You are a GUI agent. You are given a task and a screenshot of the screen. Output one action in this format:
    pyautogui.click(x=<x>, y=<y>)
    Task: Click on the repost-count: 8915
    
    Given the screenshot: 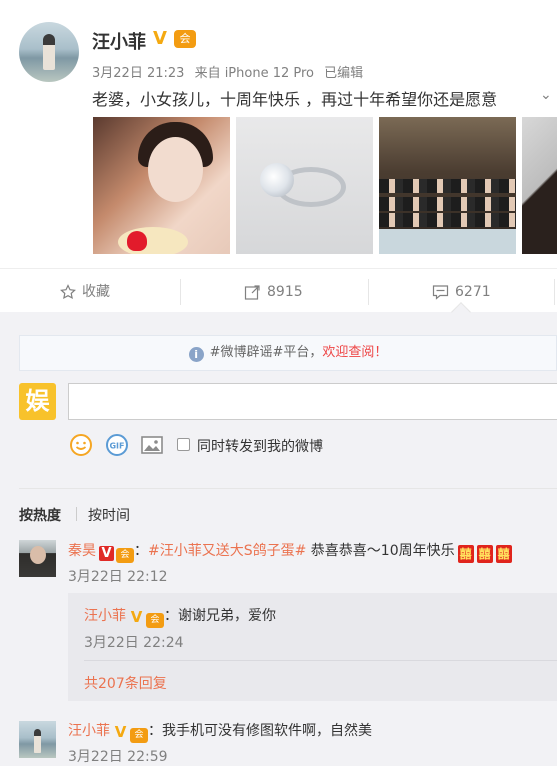 What is the action you would take?
    pyautogui.click(x=285, y=292)
    